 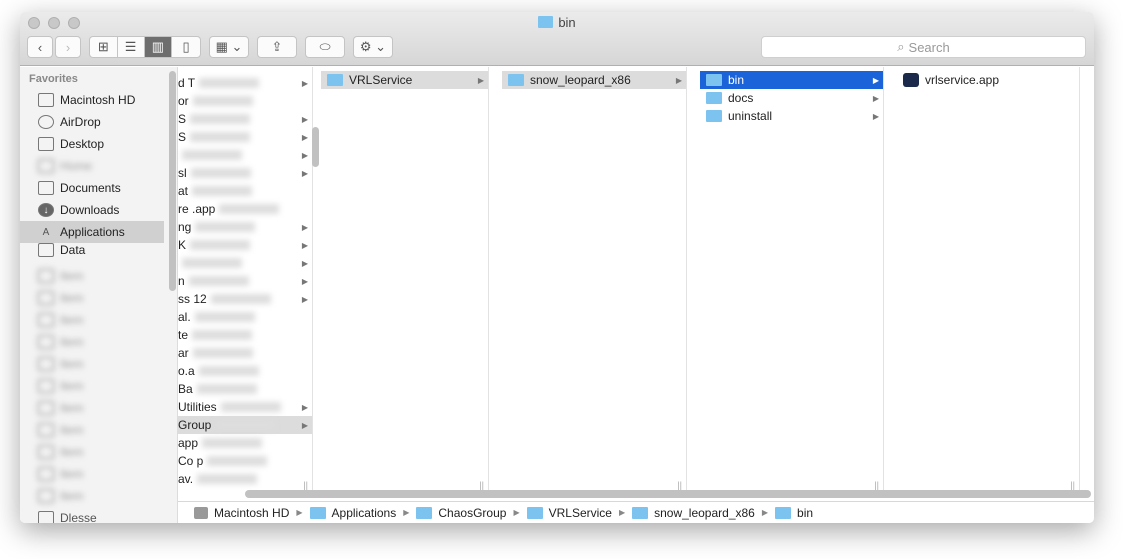 I want to click on list-item: VRLService ▶, so click(x=404, y=80).